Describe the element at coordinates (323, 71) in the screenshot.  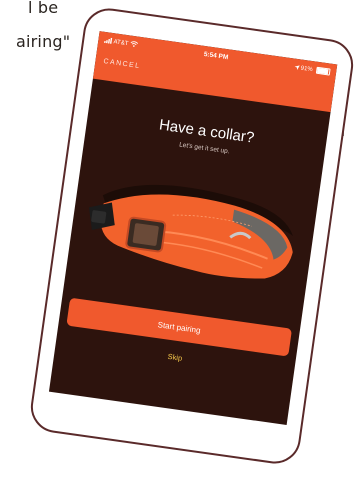
I see `battery-icon` at that location.